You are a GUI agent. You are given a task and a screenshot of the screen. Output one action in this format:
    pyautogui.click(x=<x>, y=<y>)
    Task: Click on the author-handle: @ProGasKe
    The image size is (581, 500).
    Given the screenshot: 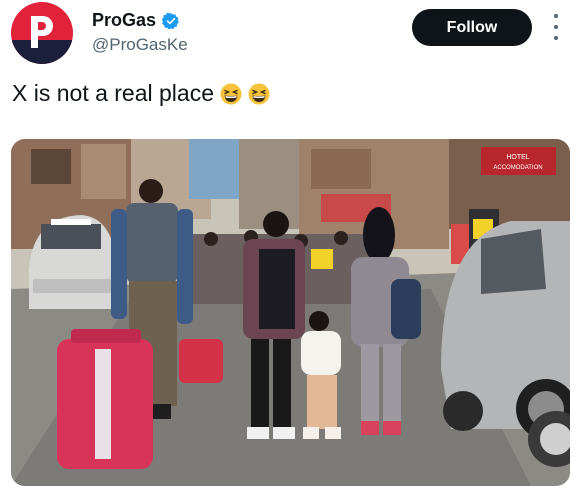 What is the action you would take?
    pyautogui.click(x=140, y=45)
    